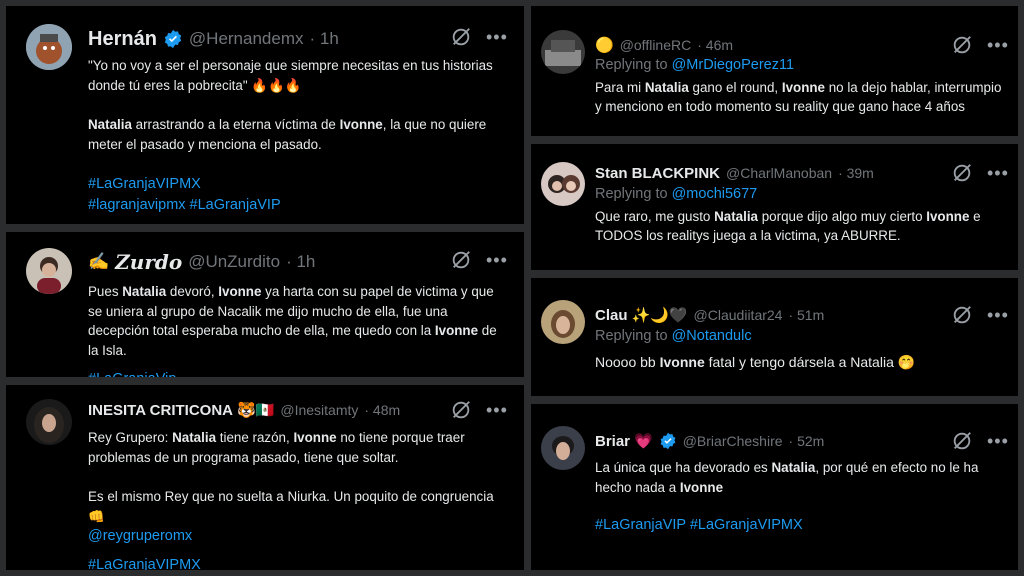 This screenshot has width=1024, height=576. Describe the element at coordinates (299, 536) in the screenshot. I see `mention-link: @reygruperomx` at that location.